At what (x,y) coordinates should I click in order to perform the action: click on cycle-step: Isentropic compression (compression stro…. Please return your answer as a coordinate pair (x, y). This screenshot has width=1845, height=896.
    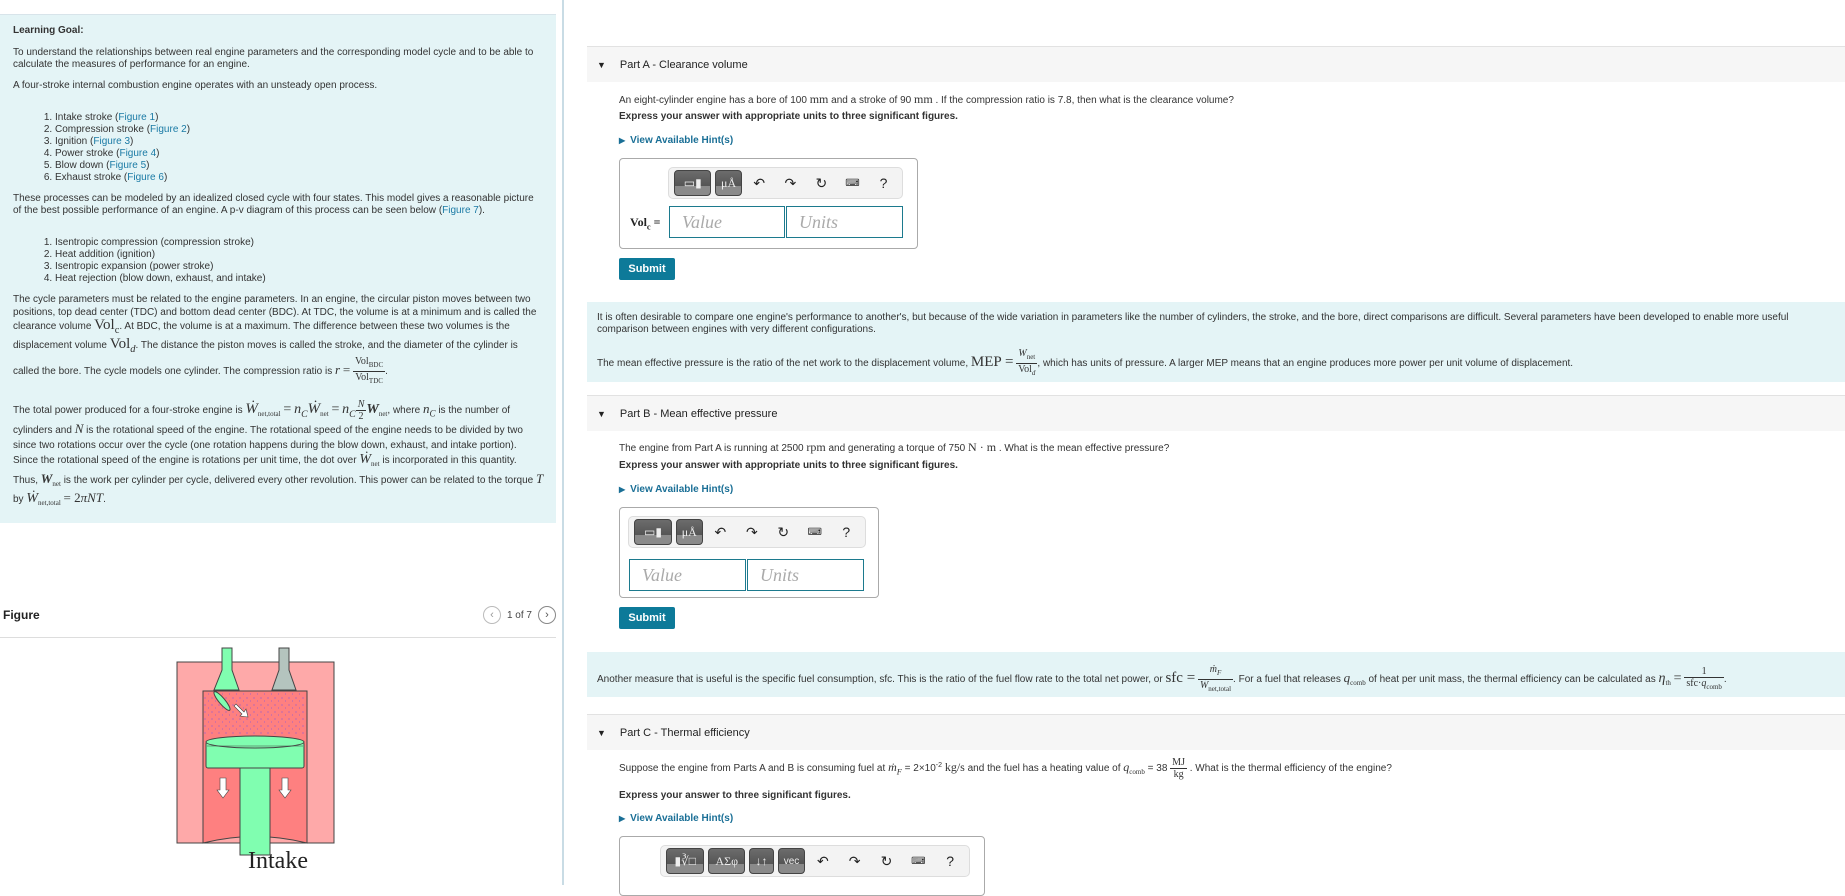
    Looking at the image, I should click on (299, 243).